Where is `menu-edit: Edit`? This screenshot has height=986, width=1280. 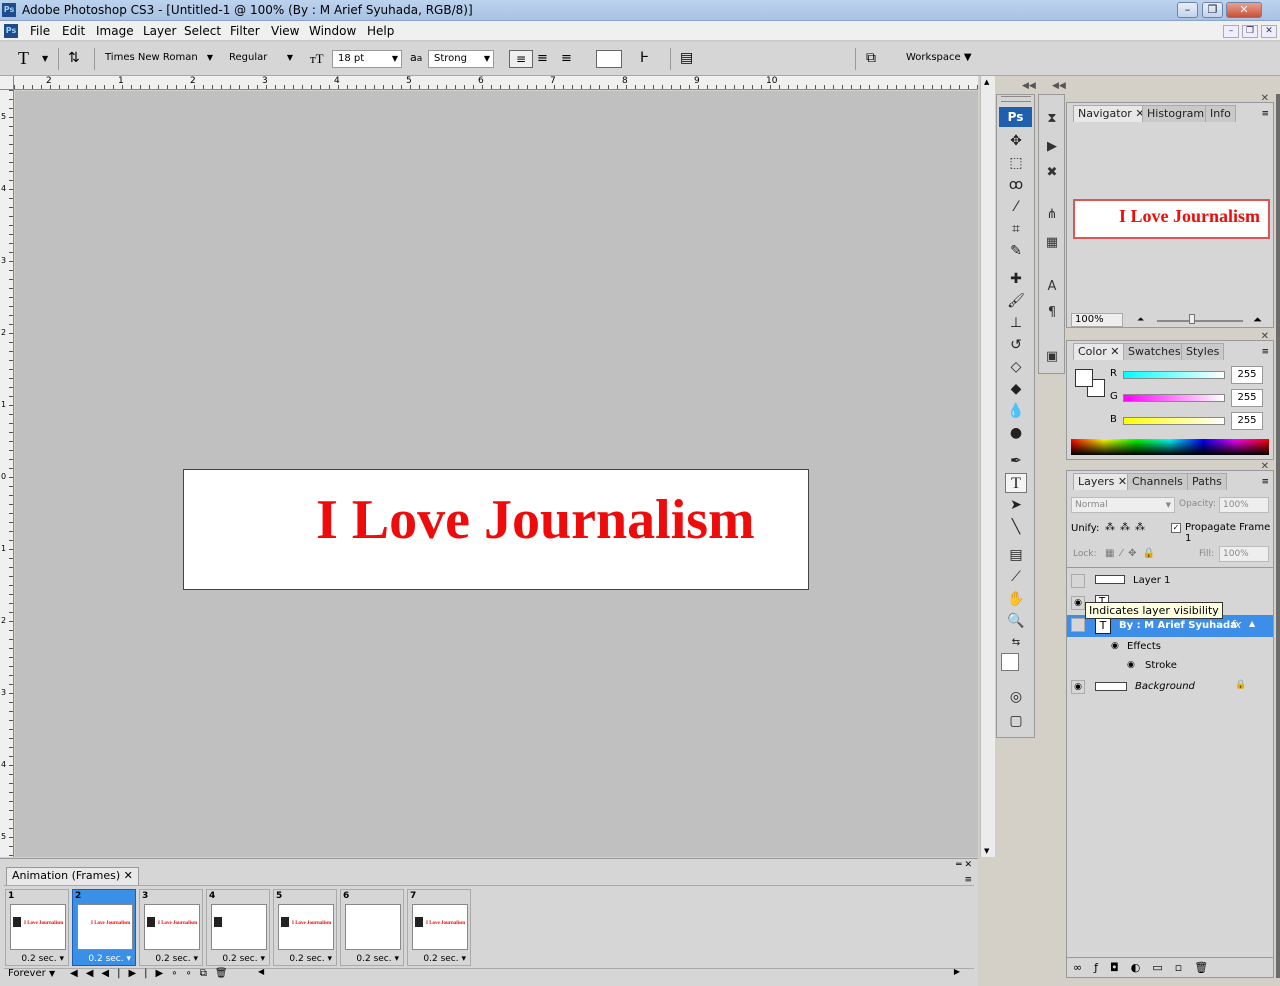 menu-edit: Edit is located at coordinates (73, 31).